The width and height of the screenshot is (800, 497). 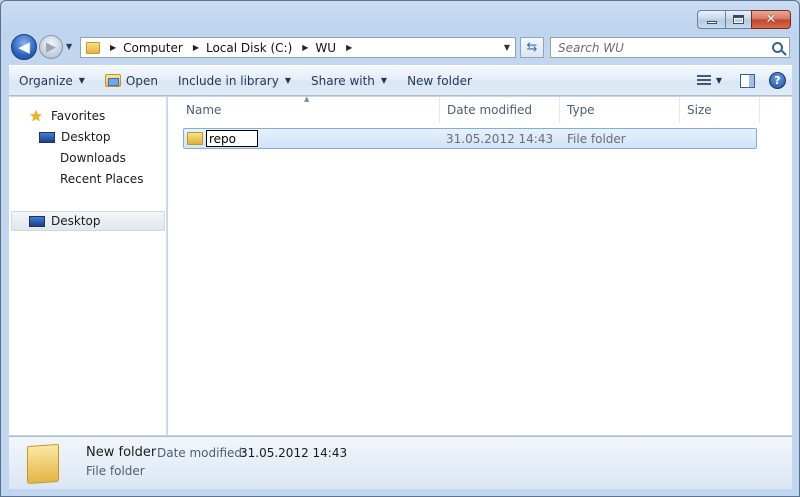 What do you see at coordinates (46, 80) in the screenshot?
I see `organize-label: Organize` at bounding box center [46, 80].